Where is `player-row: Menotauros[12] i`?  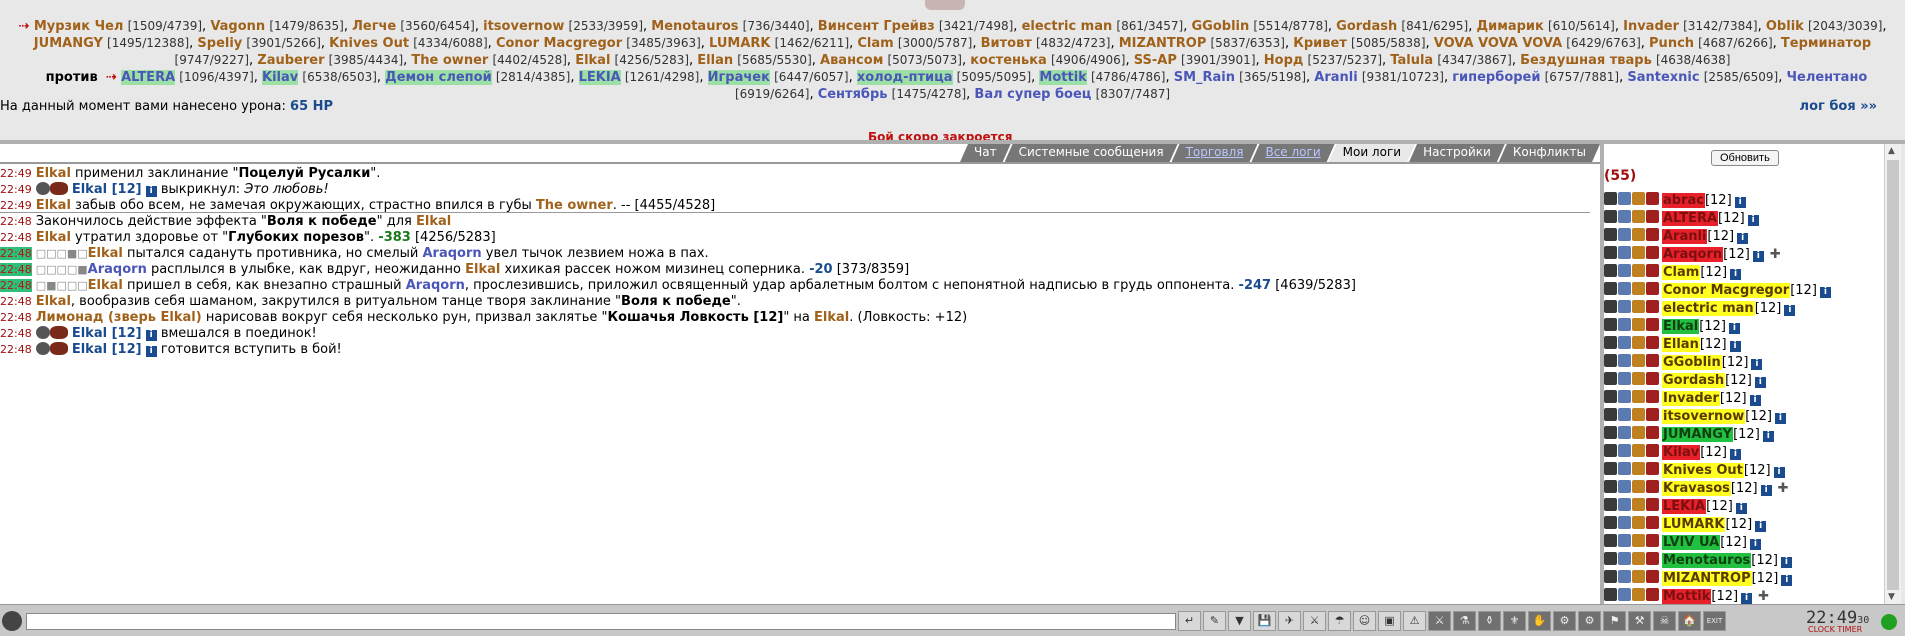 player-row: Menotauros[12] i is located at coordinates (1744, 561).